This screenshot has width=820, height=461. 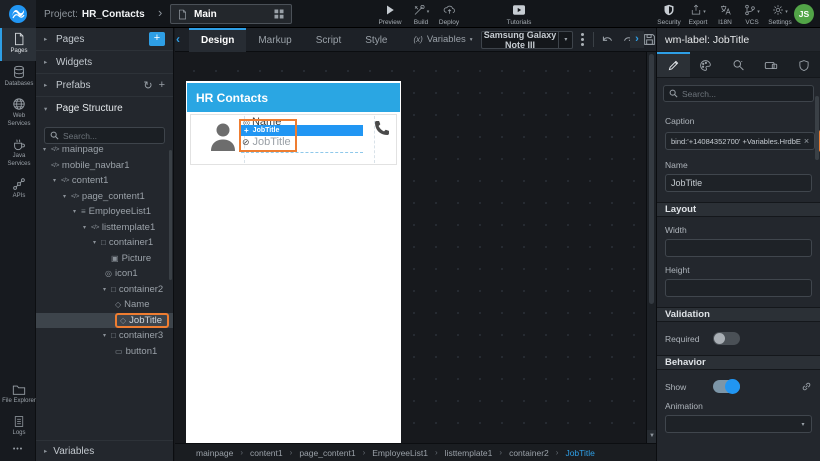 I want to click on tab-device, so click(x=771, y=64).